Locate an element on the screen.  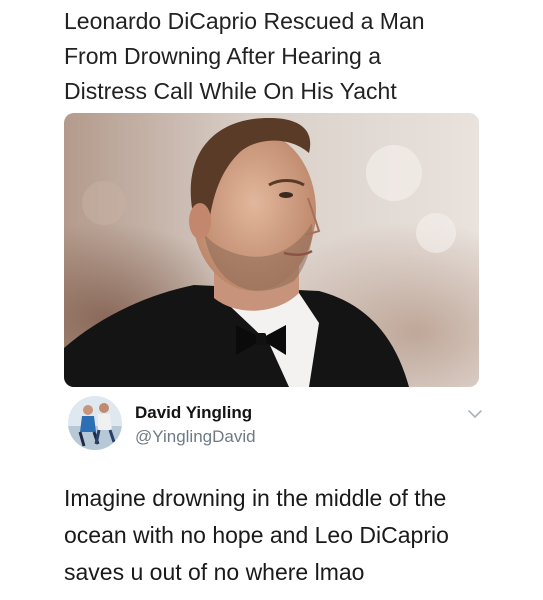
headline-line-3: Distress Call While On His Yacht is located at coordinates (230, 91).